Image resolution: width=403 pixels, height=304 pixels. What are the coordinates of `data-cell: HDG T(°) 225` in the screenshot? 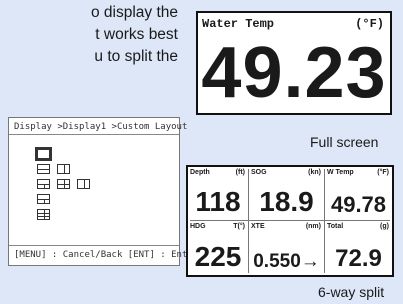 It's located at (218, 248).